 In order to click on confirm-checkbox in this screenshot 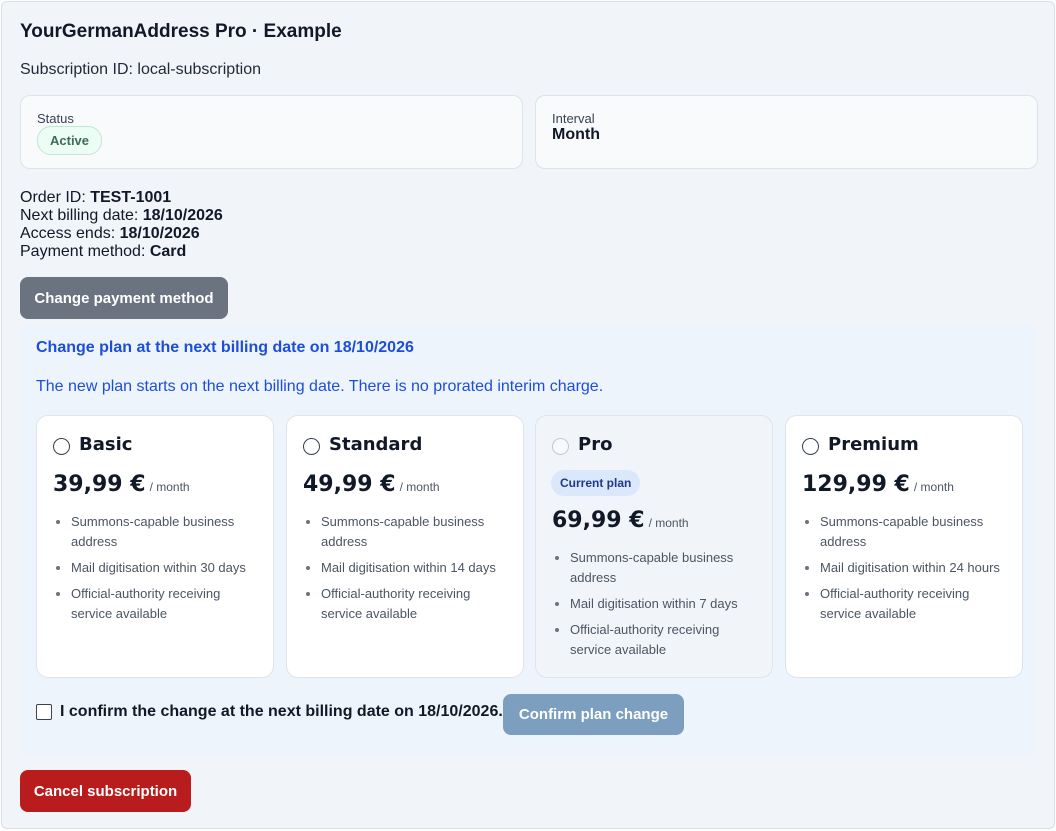, I will do `click(44, 712)`.